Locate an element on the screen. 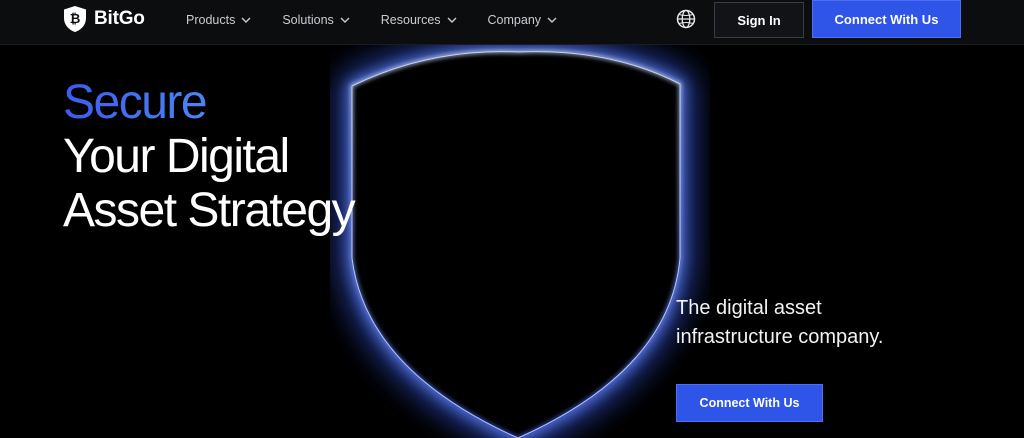 Image resolution: width=1024 pixels, height=438 pixels. hero-accent-line: Secure is located at coordinates (208, 103).